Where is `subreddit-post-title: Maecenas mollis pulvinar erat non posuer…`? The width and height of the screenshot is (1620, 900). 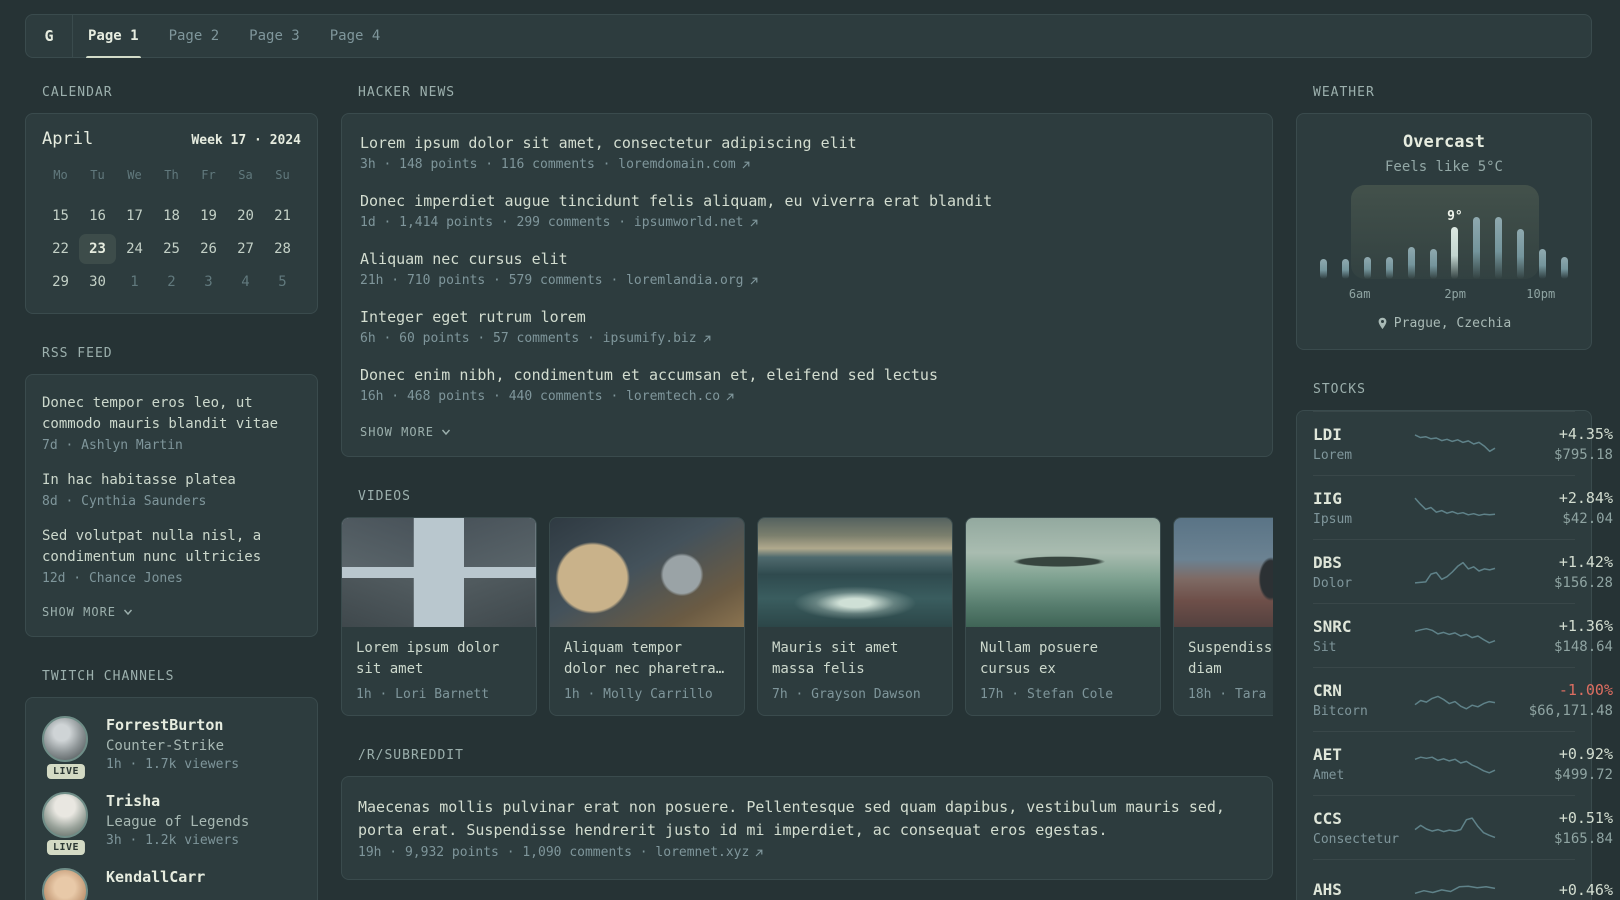
subreddit-post-title: Maecenas mollis pulvinar erat non posuer… is located at coordinates (807, 819).